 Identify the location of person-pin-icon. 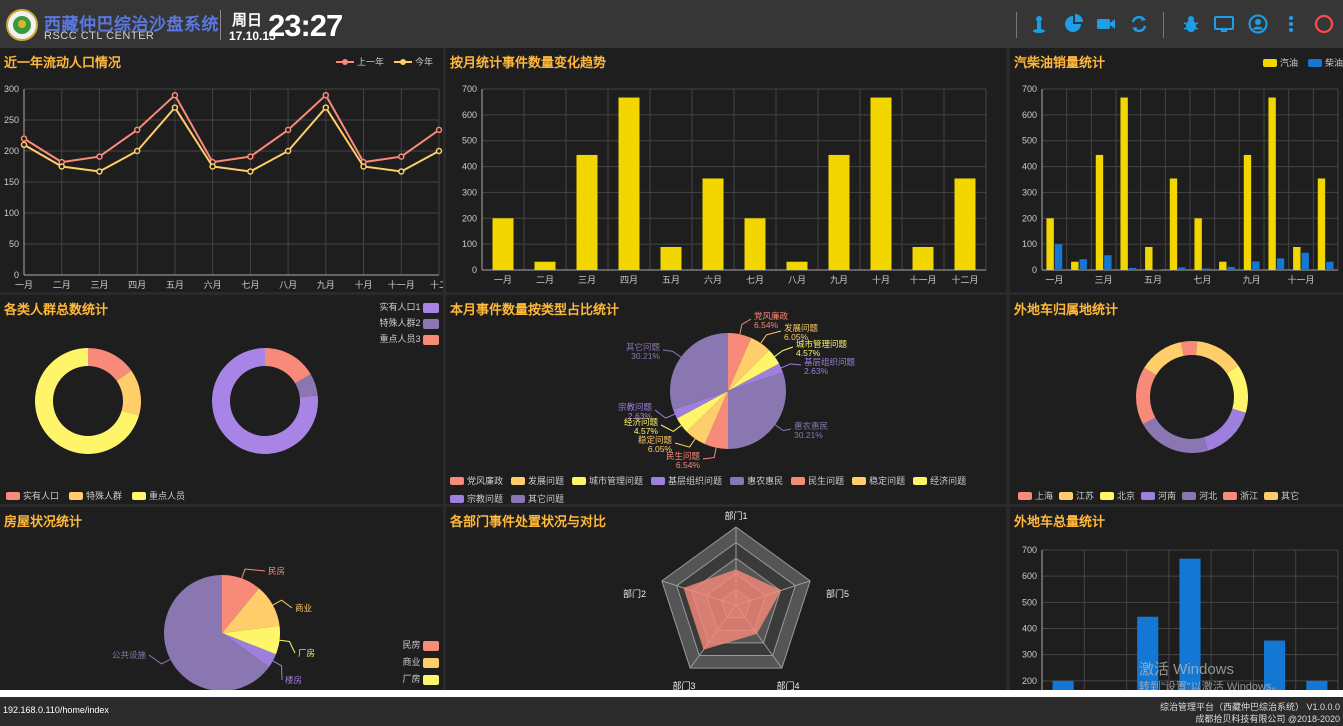
(1039, 24).